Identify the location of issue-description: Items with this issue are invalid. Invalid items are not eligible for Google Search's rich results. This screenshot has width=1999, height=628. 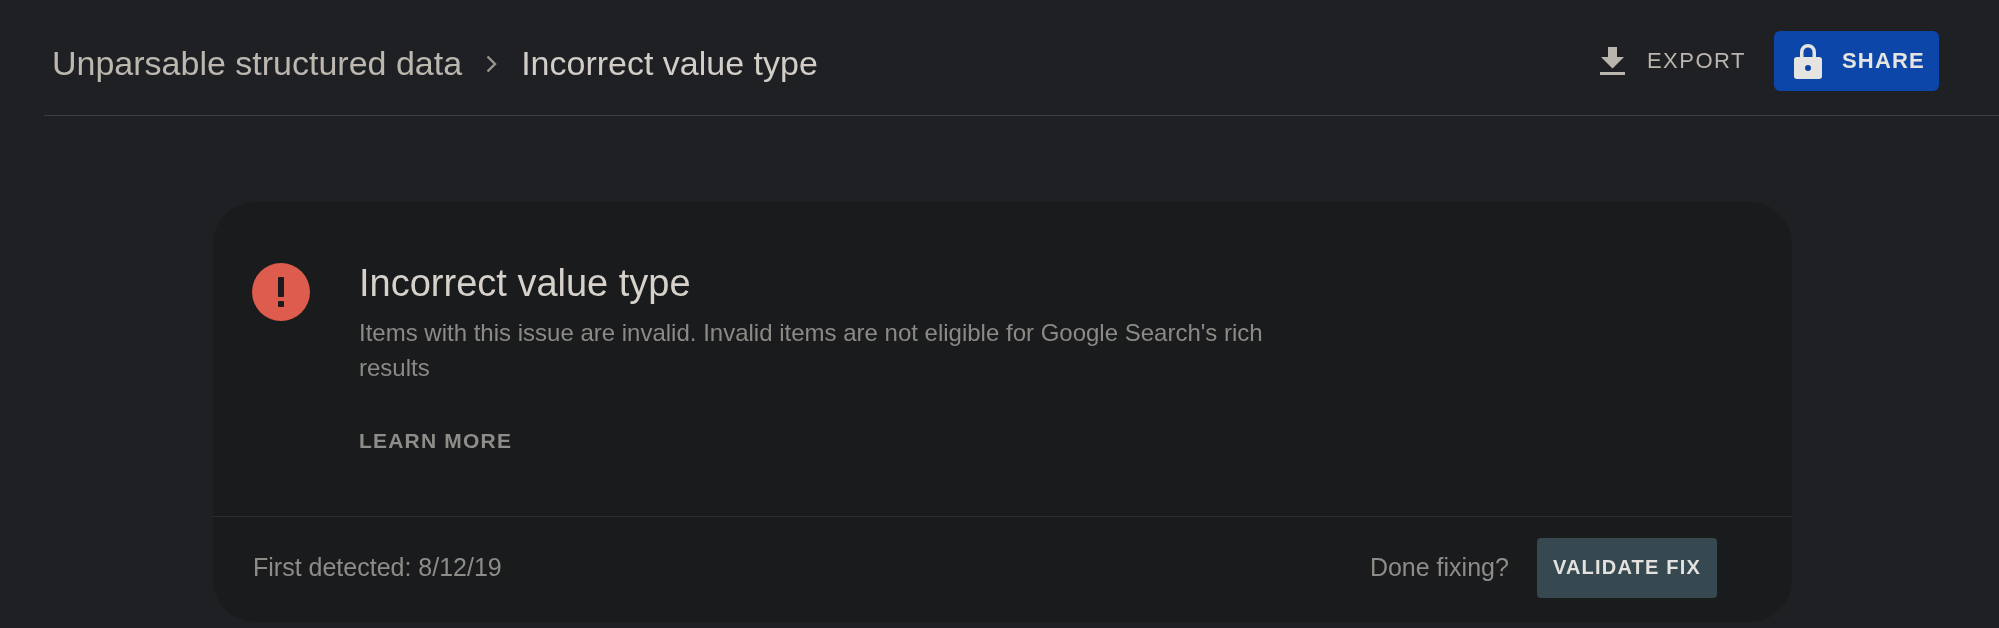
(811, 350).